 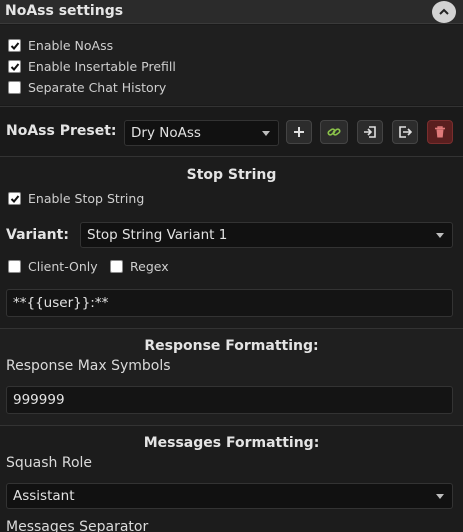 What do you see at coordinates (97, 87) in the screenshot?
I see `separate-chat-history-label: Separate Chat History` at bounding box center [97, 87].